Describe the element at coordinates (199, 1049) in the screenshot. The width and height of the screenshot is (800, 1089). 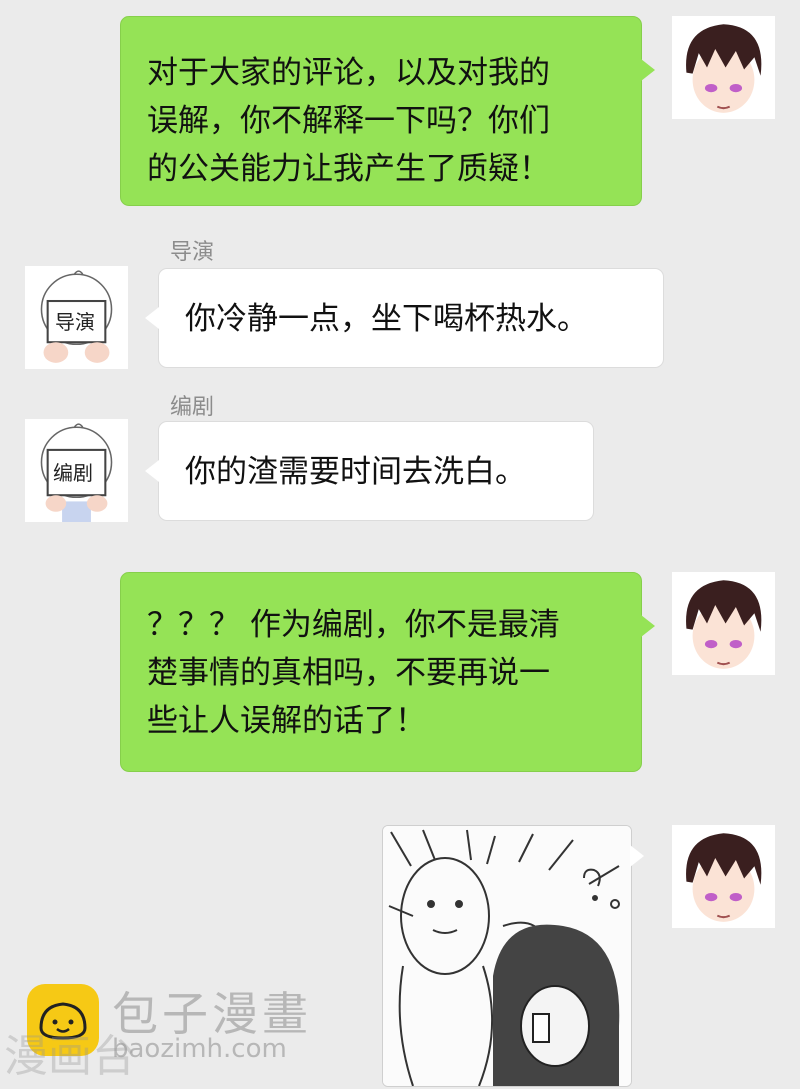
I see `watermark-url: baozimh.com` at that location.